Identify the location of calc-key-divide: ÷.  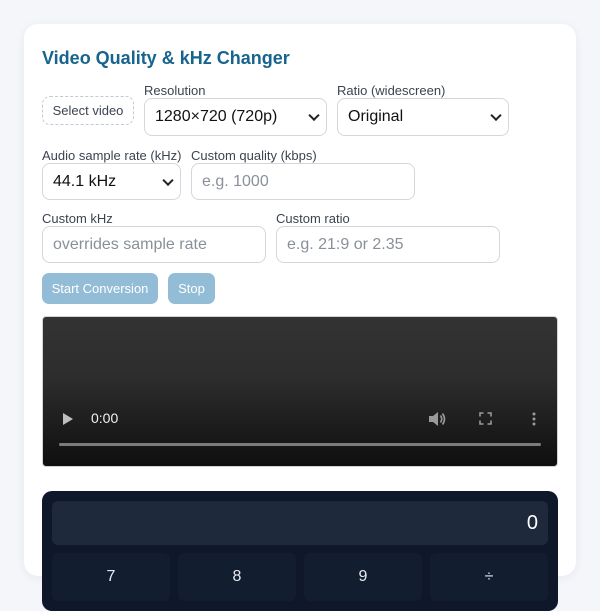
(489, 577).